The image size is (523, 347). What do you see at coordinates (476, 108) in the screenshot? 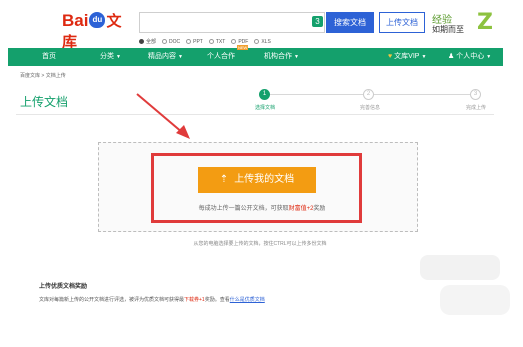
I see `step-3-label: 完成上传` at bounding box center [476, 108].